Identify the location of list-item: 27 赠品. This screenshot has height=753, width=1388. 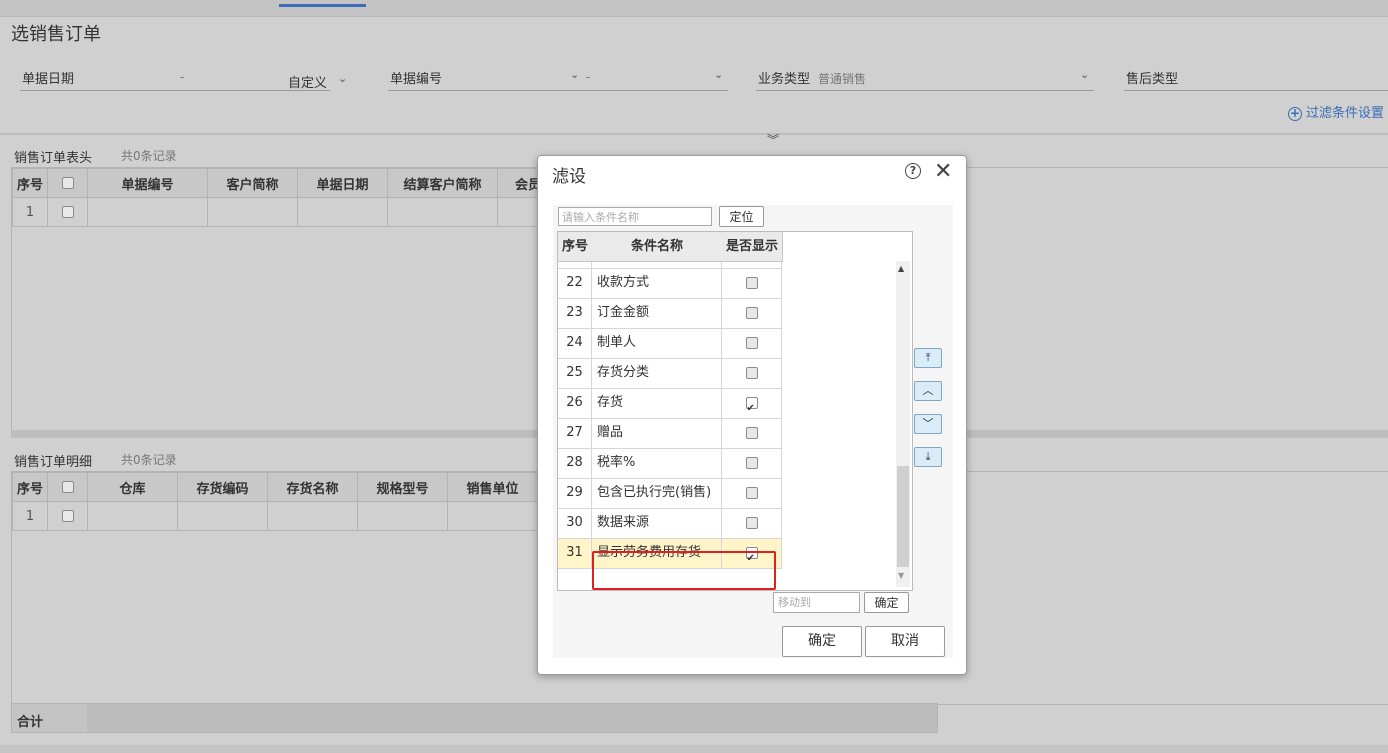
(670, 434).